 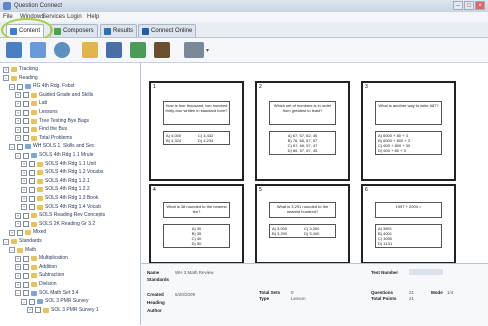 I want to click on tree-item: + Multiplication, so click(x=41, y=258).